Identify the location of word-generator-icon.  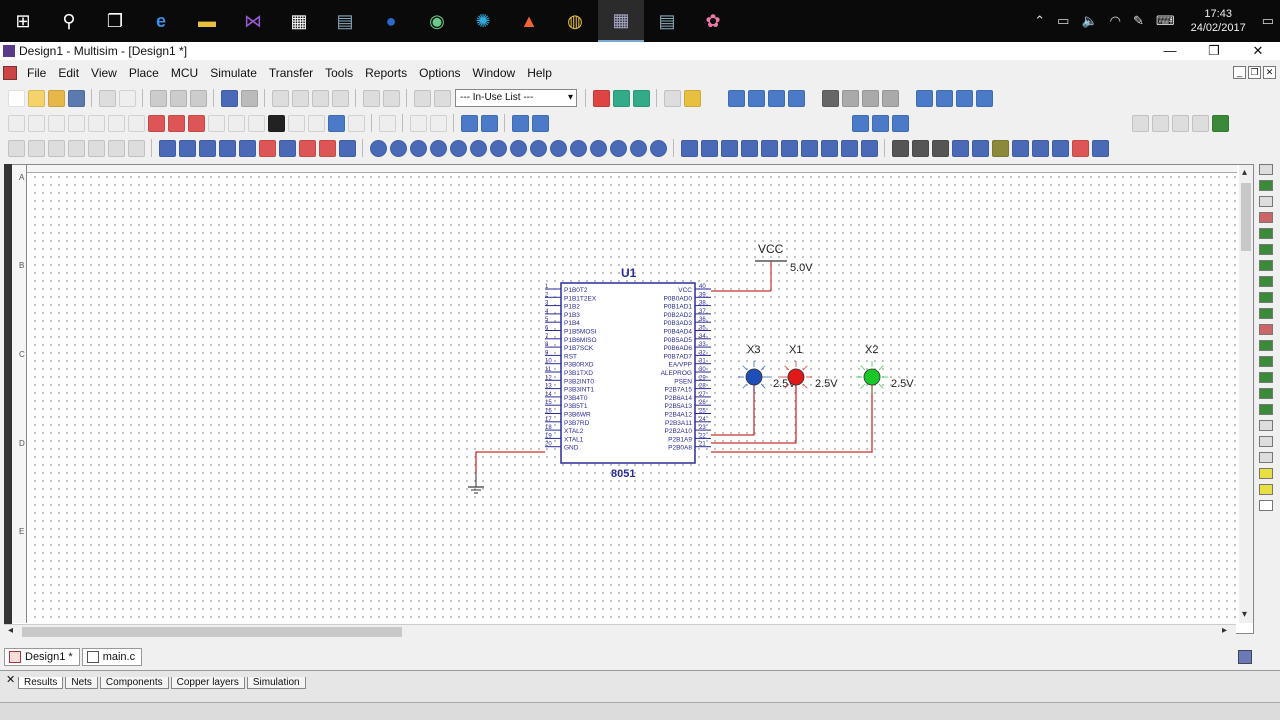
(1266, 281).